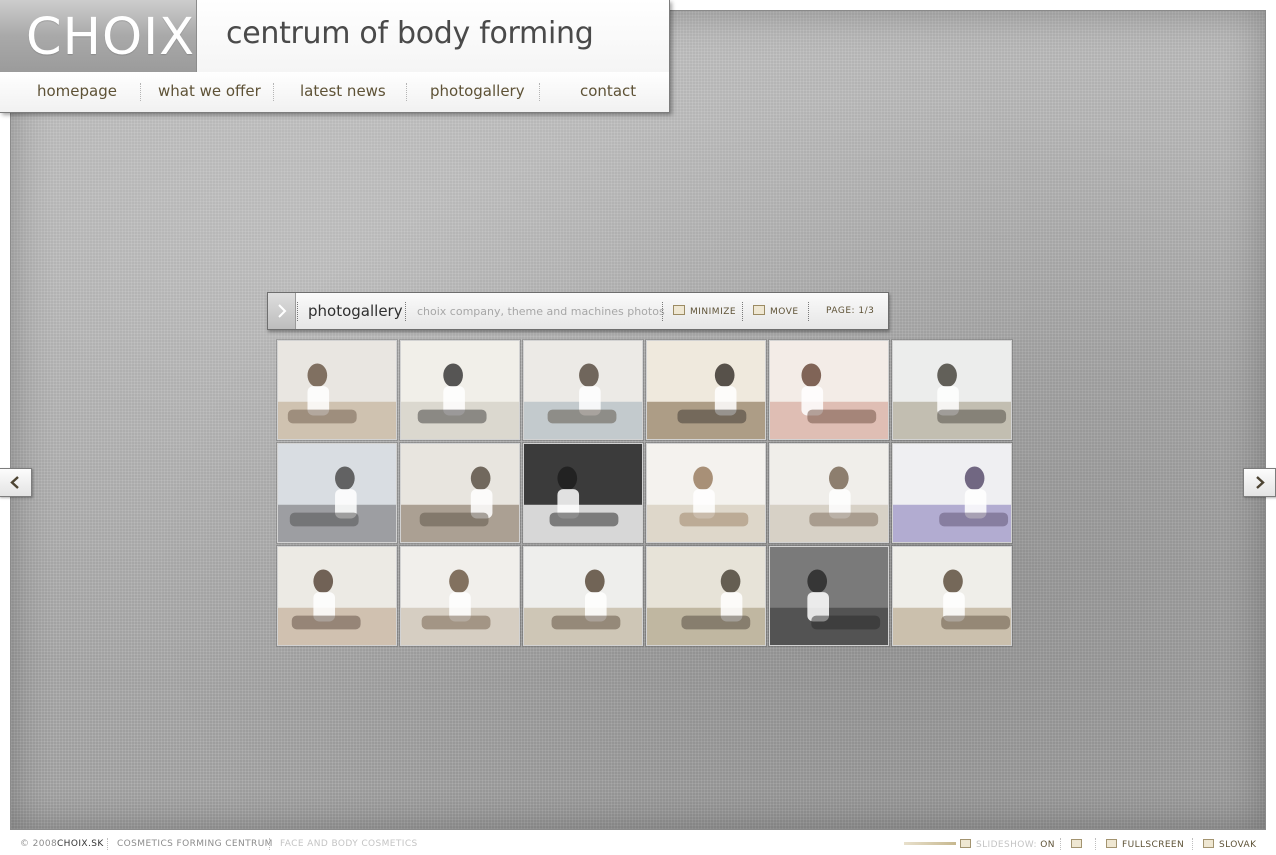 The width and height of the screenshot is (1276, 855). I want to click on language-label: SLOVAK, so click(1238, 845).